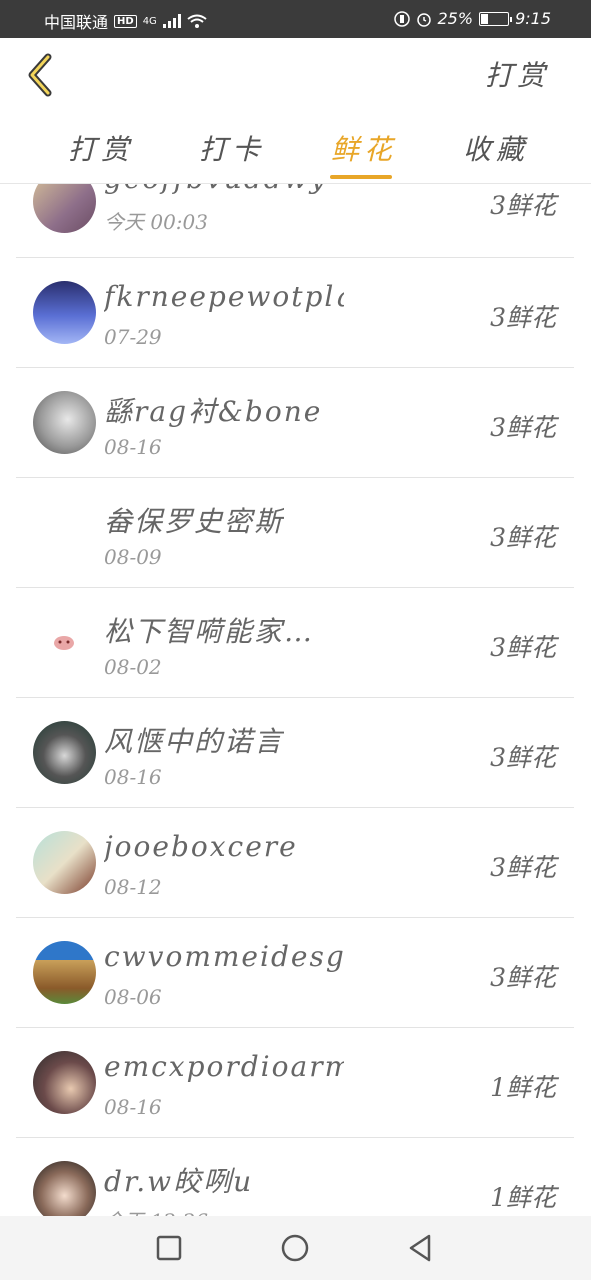  What do you see at coordinates (216, 189) in the screenshot?
I see `user-name: geoffbvuddwy` at bounding box center [216, 189].